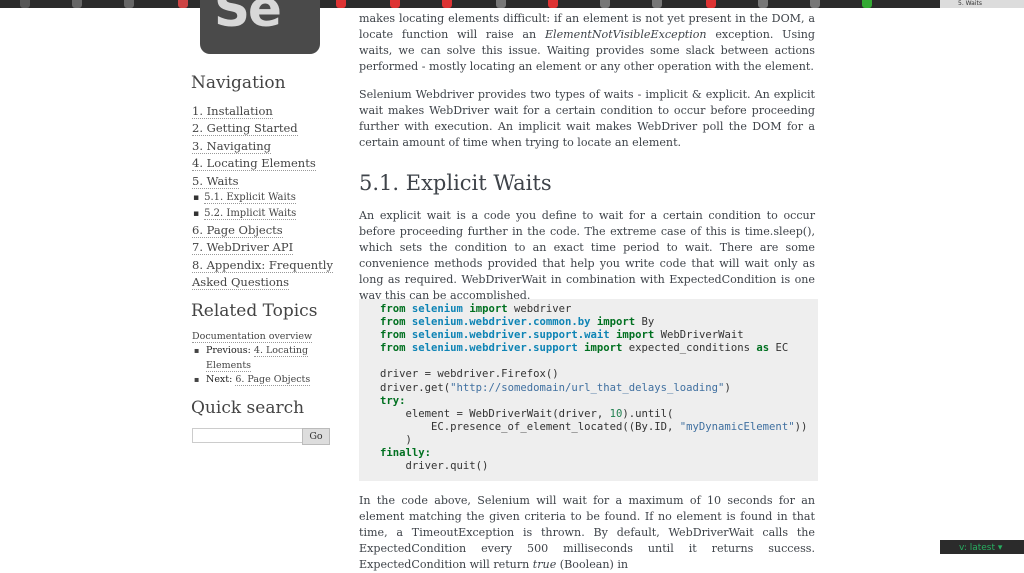 The height and width of the screenshot is (573, 1024). Describe the element at coordinates (437, 309) in the screenshot. I see `code-module: selenium` at that location.